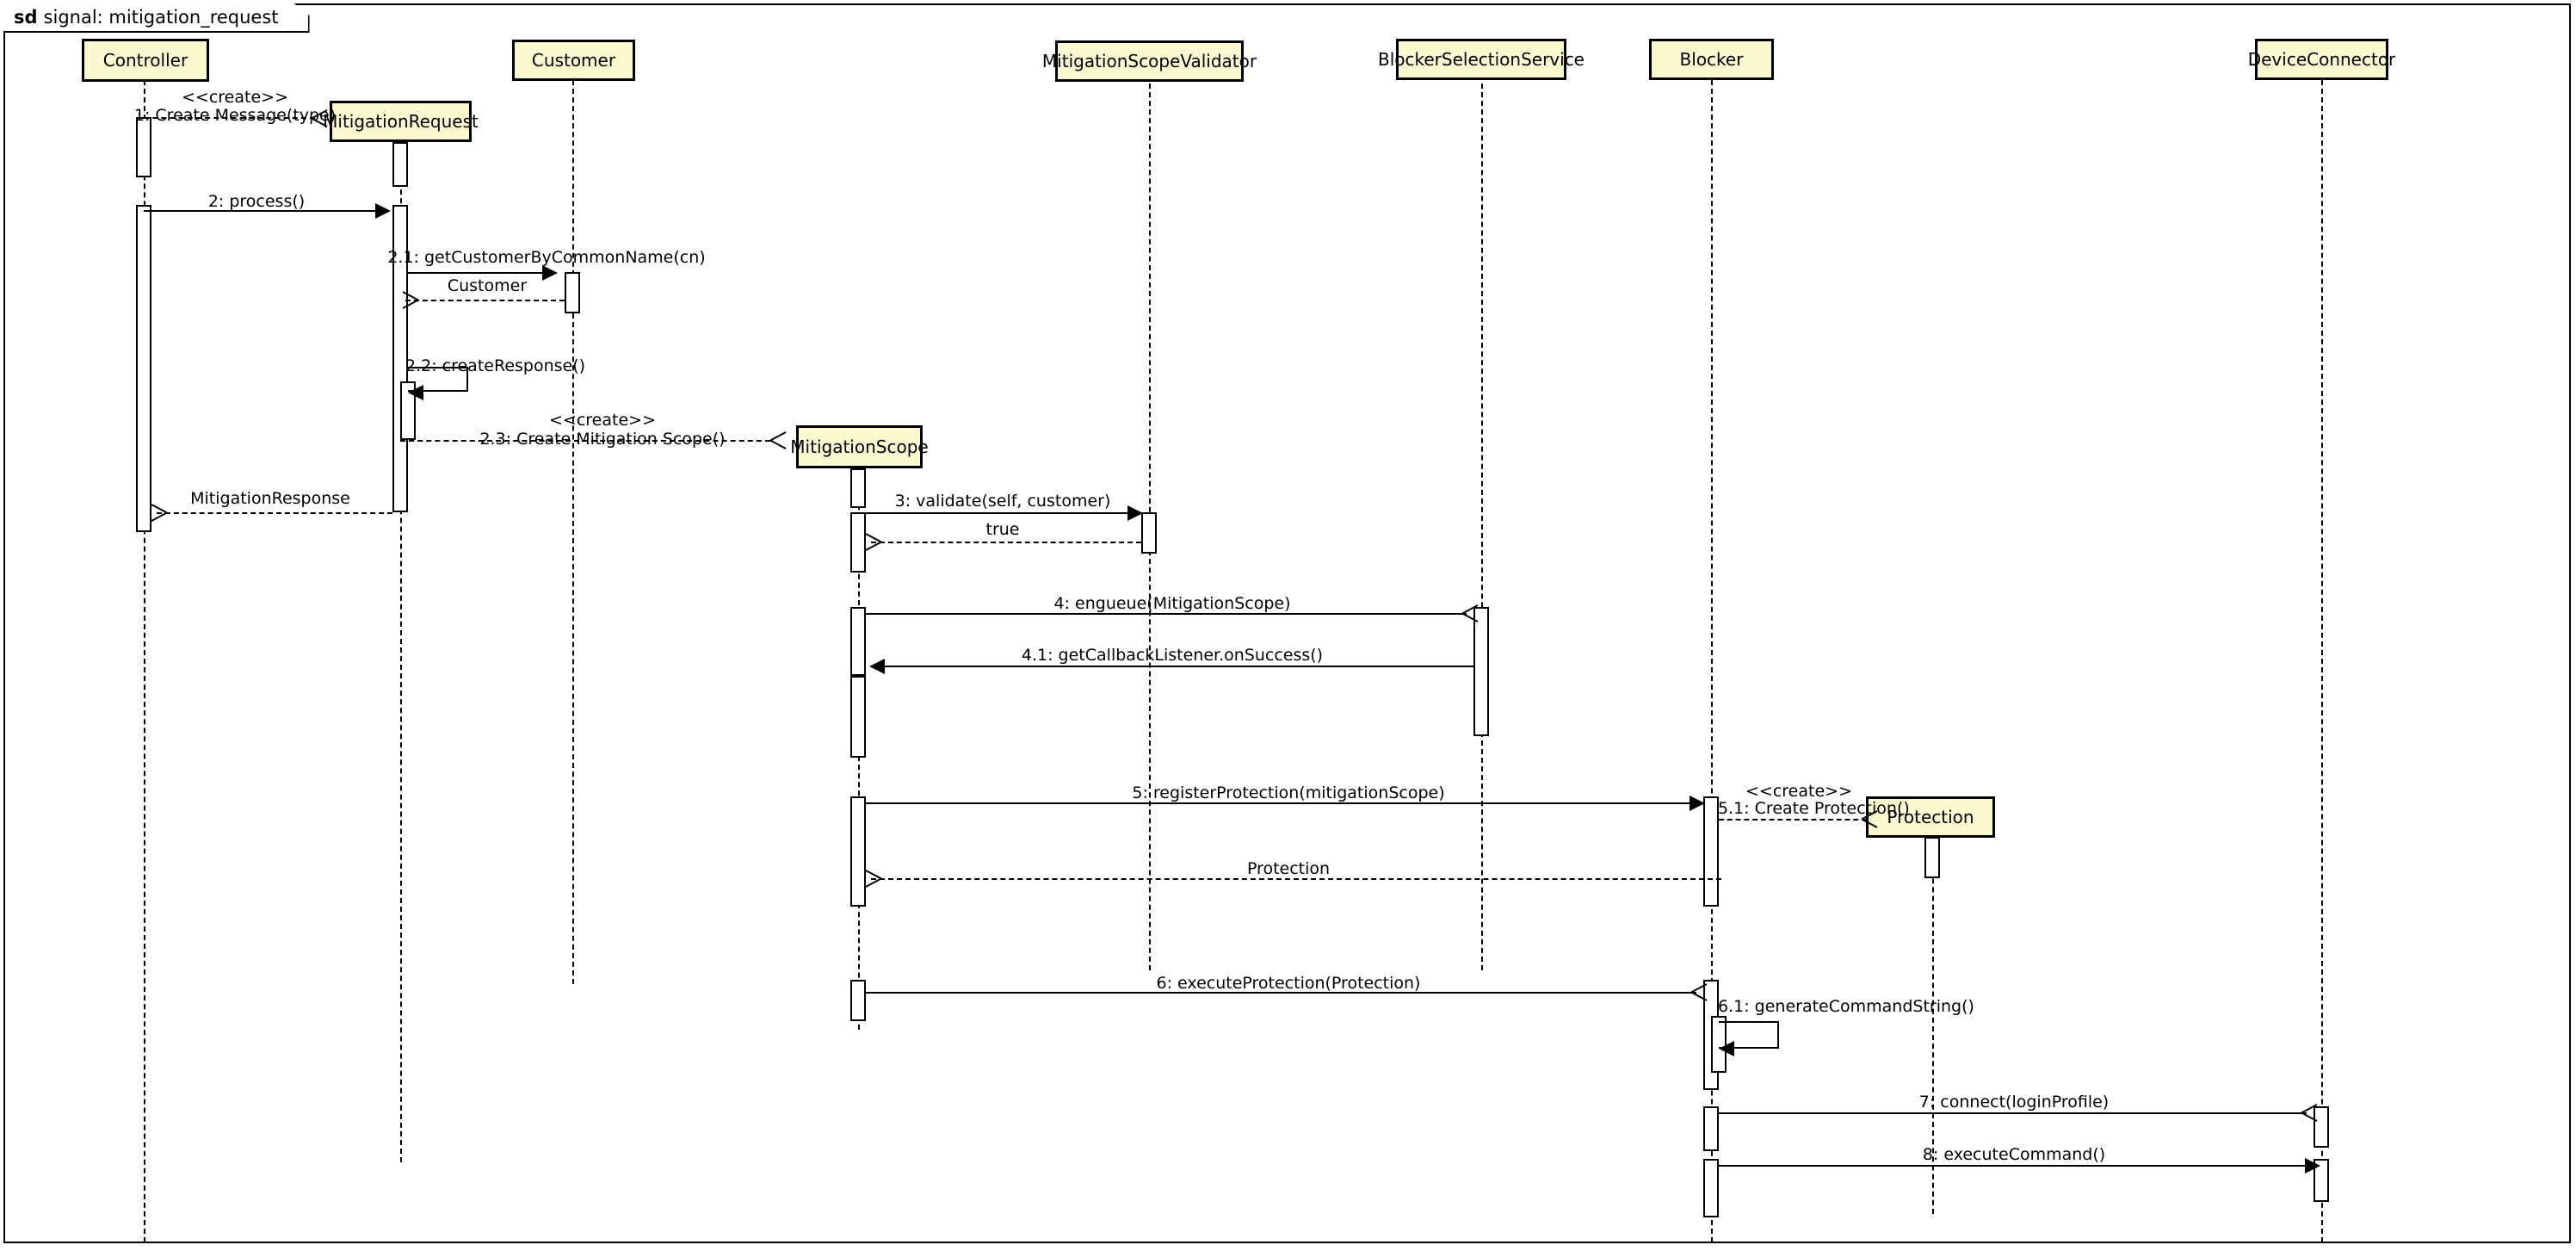 Image resolution: width=2576 pixels, height=1251 pixels. What do you see at coordinates (256, 201) in the screenshot?
I see `message-label-2: 2: process()` at bounding box center [256, 201].